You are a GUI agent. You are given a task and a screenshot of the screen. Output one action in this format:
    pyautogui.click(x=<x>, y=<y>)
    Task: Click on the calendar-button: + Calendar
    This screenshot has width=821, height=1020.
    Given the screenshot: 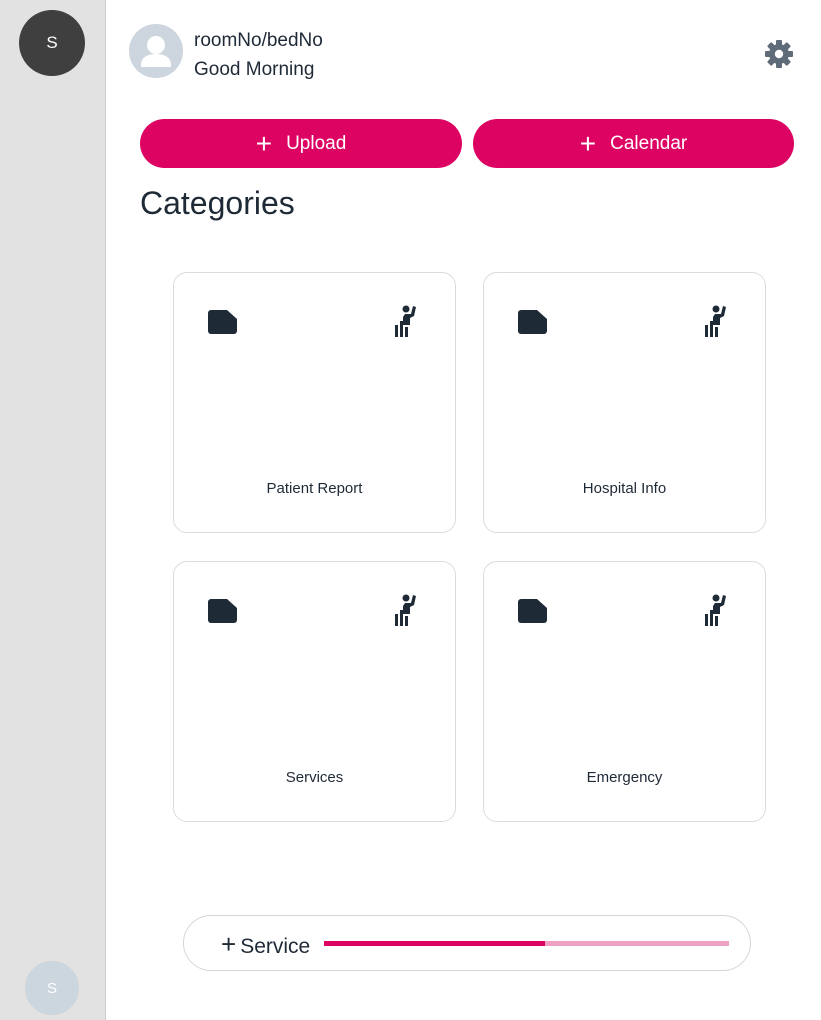 What is the action you would take?
    pyautogui.click(x=633, y=143)
    